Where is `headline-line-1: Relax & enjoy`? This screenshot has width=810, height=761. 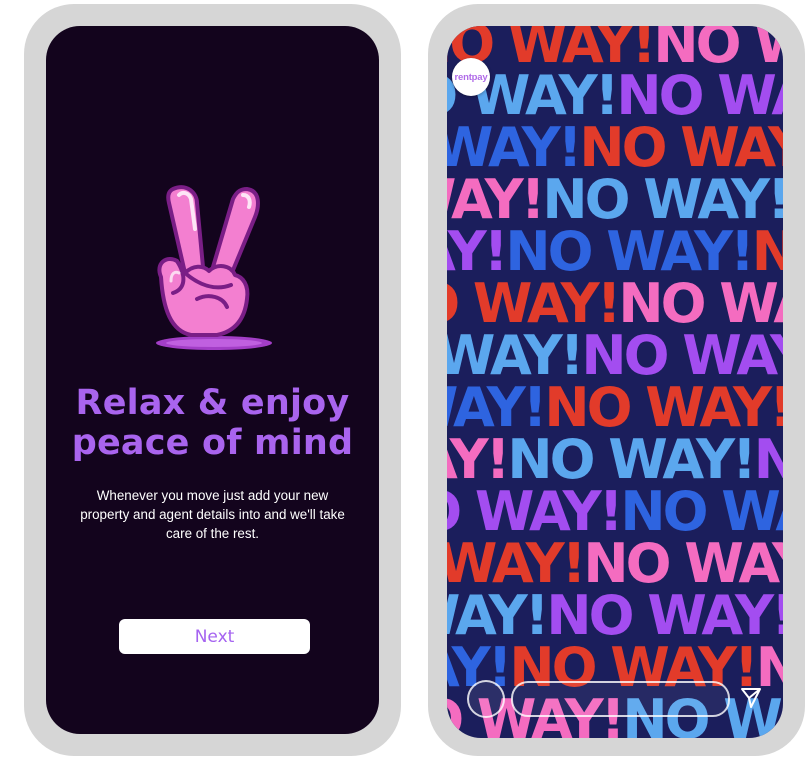
headline-line-1: Relax & enjoy is located at coordinates (212, 403).